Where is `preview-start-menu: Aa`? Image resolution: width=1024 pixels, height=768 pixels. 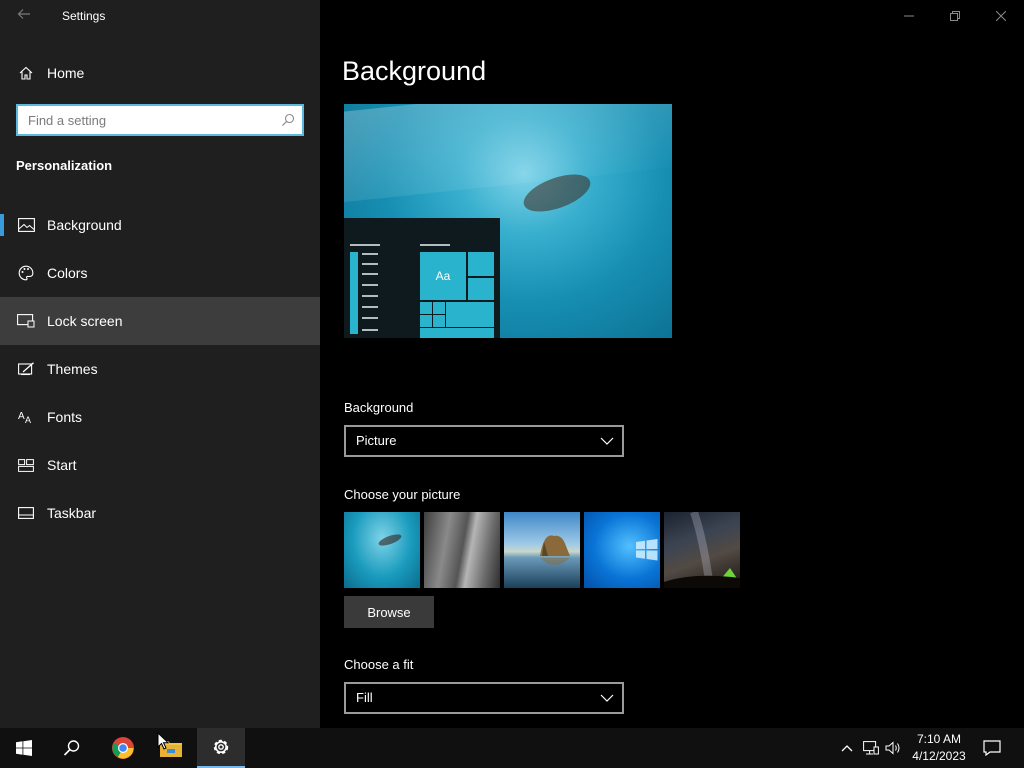
preview-start-menu: Aa is located at coordinates (422, 278).